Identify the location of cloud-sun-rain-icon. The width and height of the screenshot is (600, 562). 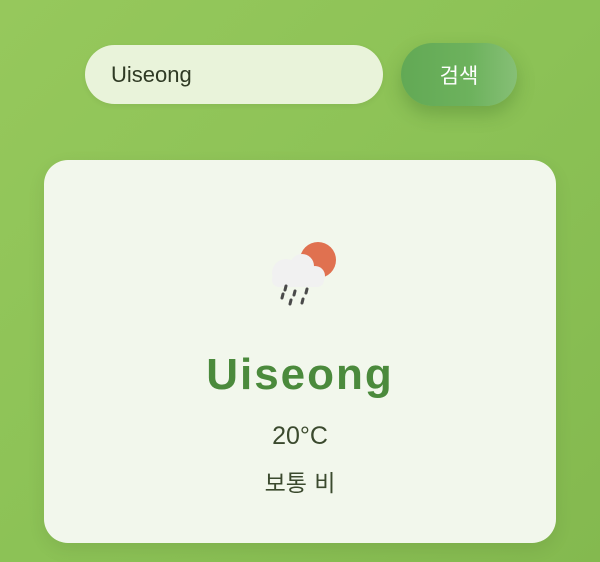
(300, 276).